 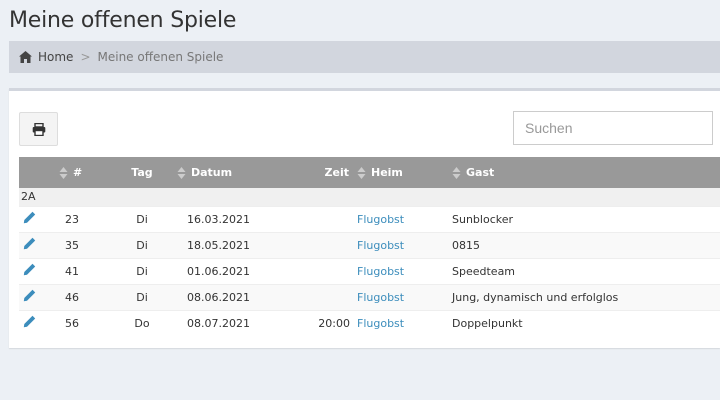 I want to click on breadcrumb: Home > Meine offenen Spiele, so click(x=364, y=57).